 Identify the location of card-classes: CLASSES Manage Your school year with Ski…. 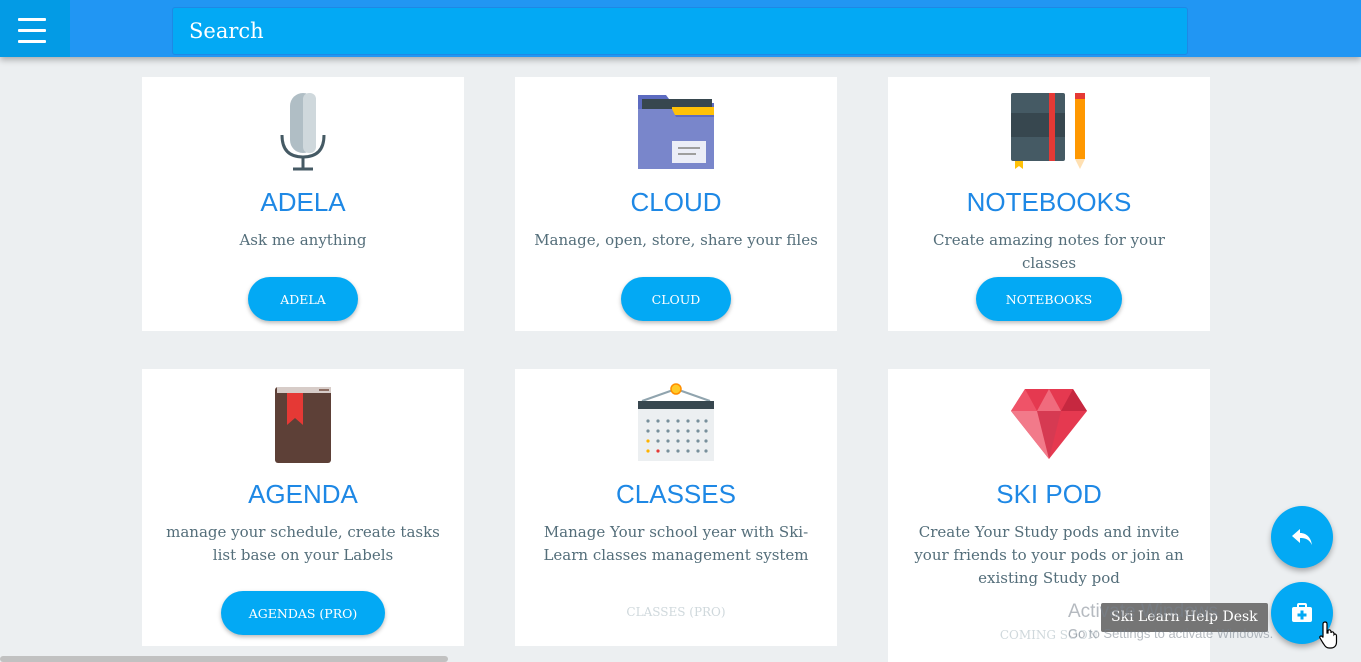
(676, 507).